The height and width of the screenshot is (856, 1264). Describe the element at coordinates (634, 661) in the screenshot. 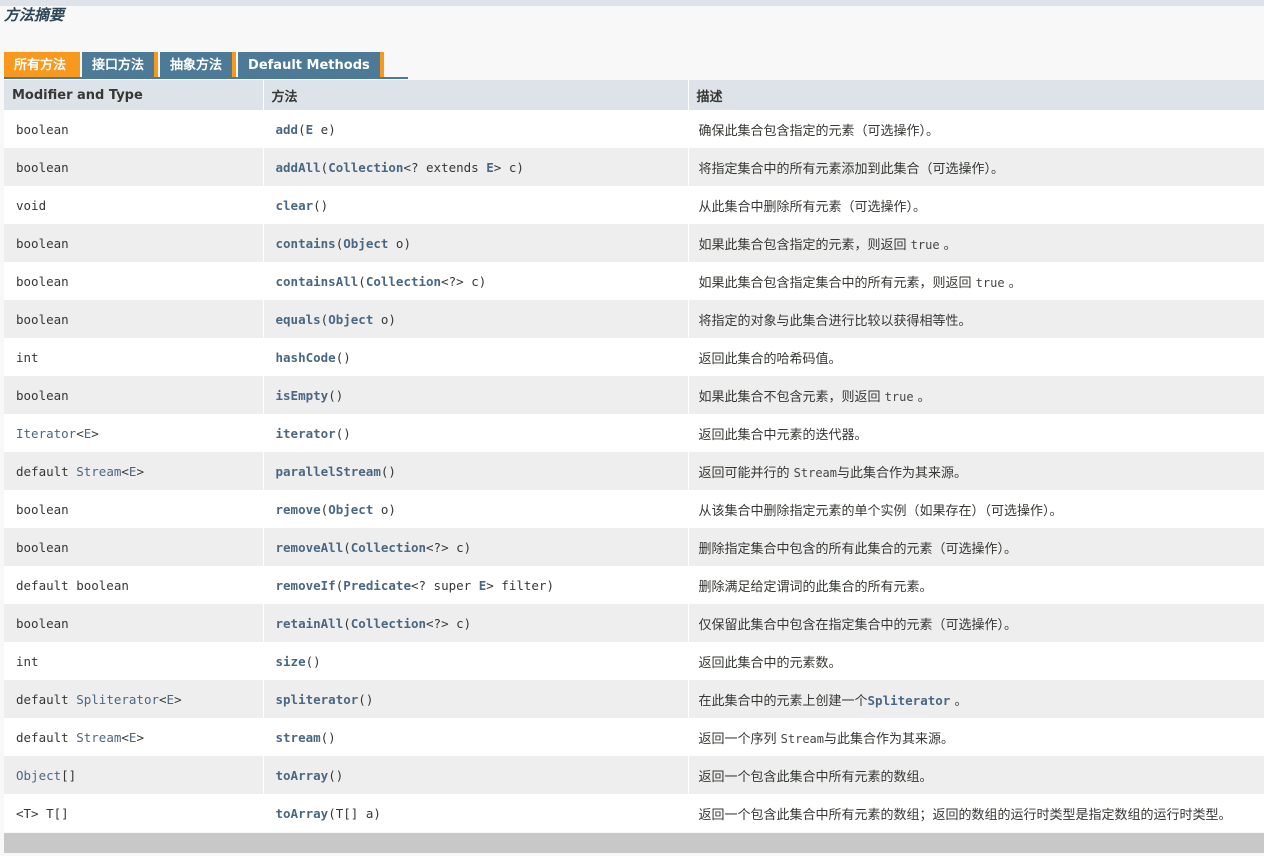

I see `table-row: int size() 返回此集合中的元素数。` at that location.